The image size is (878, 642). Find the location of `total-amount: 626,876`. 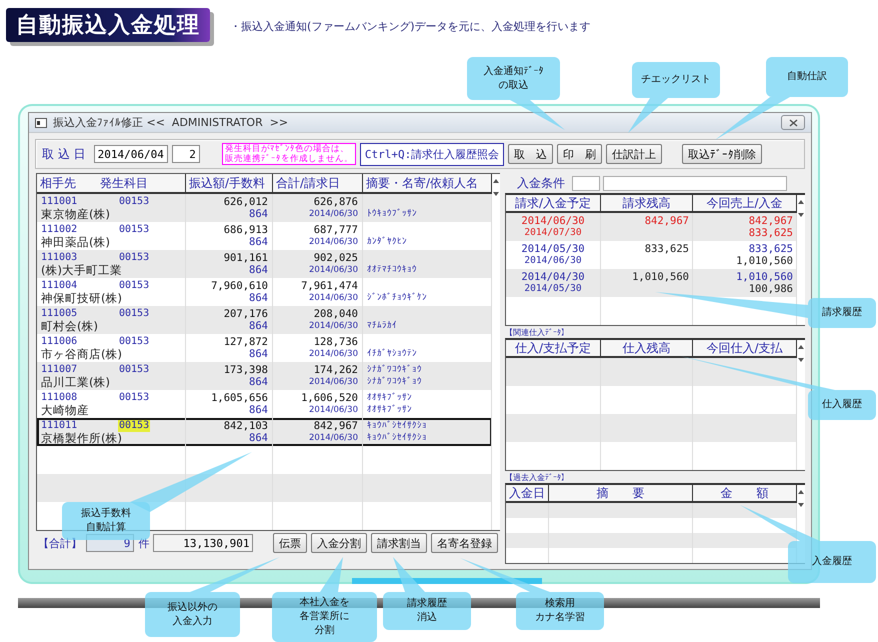

total-amount: 626,876 is located at coordinates (336, 202).